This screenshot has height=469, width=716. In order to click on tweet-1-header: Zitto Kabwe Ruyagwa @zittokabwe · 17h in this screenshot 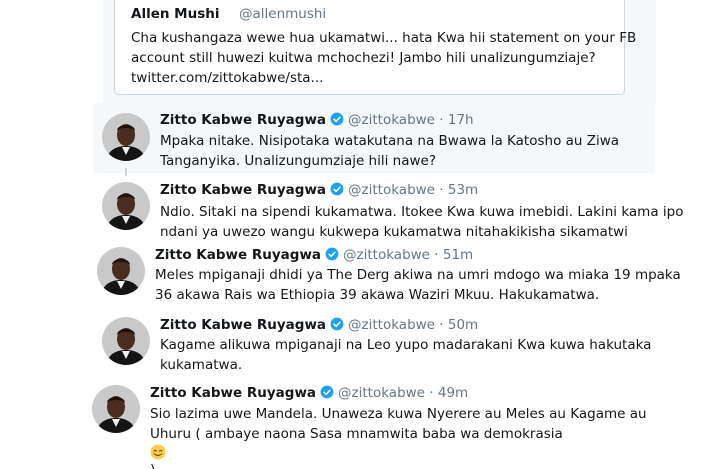, I will do `click(317, 120)`.